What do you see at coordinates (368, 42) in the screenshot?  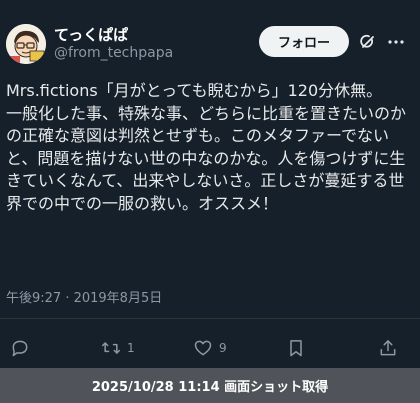 I see `grok-icon` at bounding box center [368, 42].